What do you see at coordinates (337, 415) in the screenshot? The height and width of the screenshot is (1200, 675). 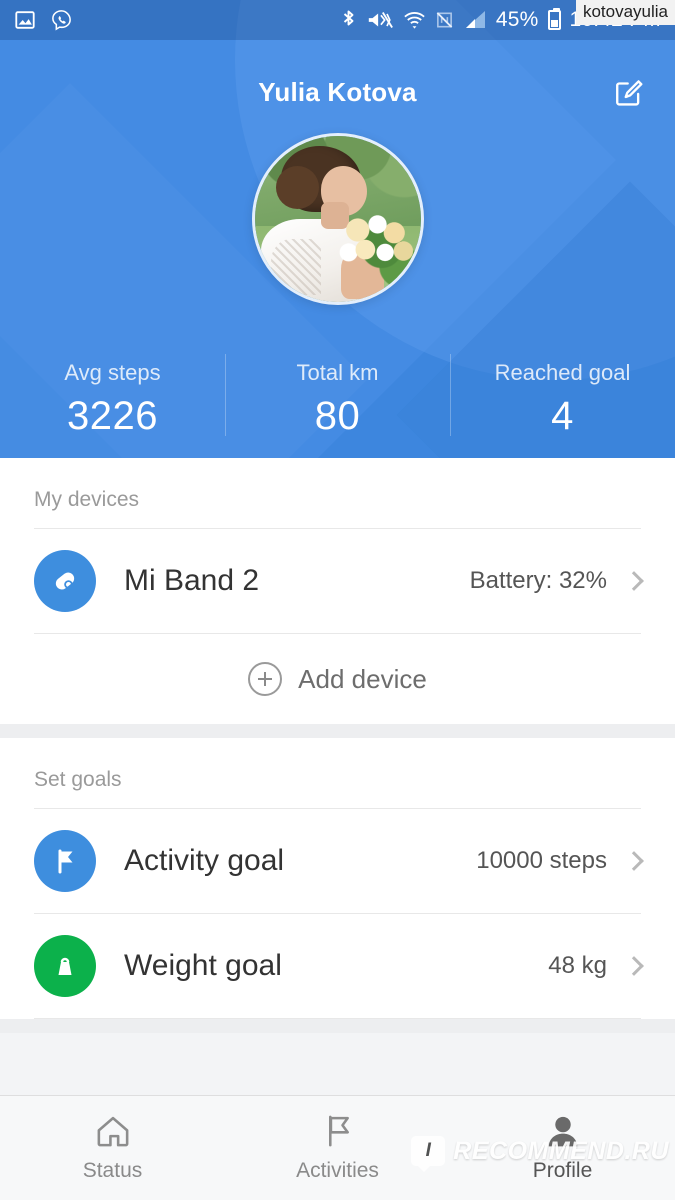 I see `stat-value: 80` at bounding box center [337, 415].